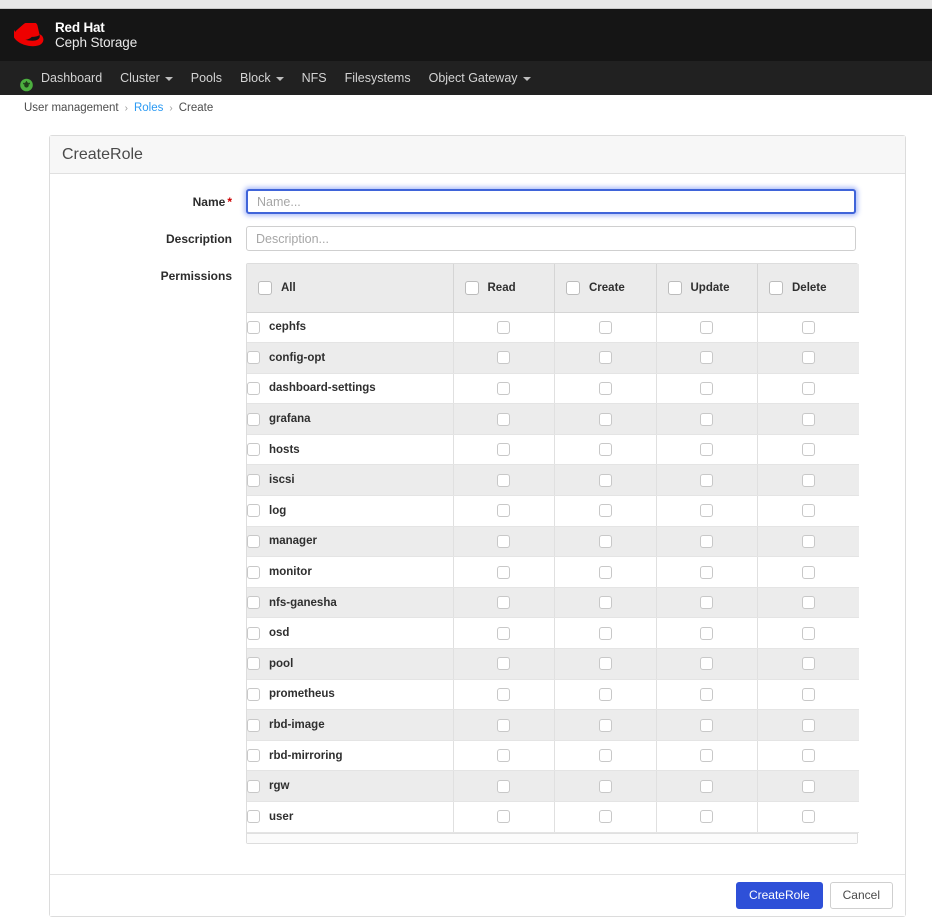  What do you see at coordinates (480, 78) in the screenshot?
I see `nav-item-object-gateway: Object Gateway` at bounding box center [480, 78].